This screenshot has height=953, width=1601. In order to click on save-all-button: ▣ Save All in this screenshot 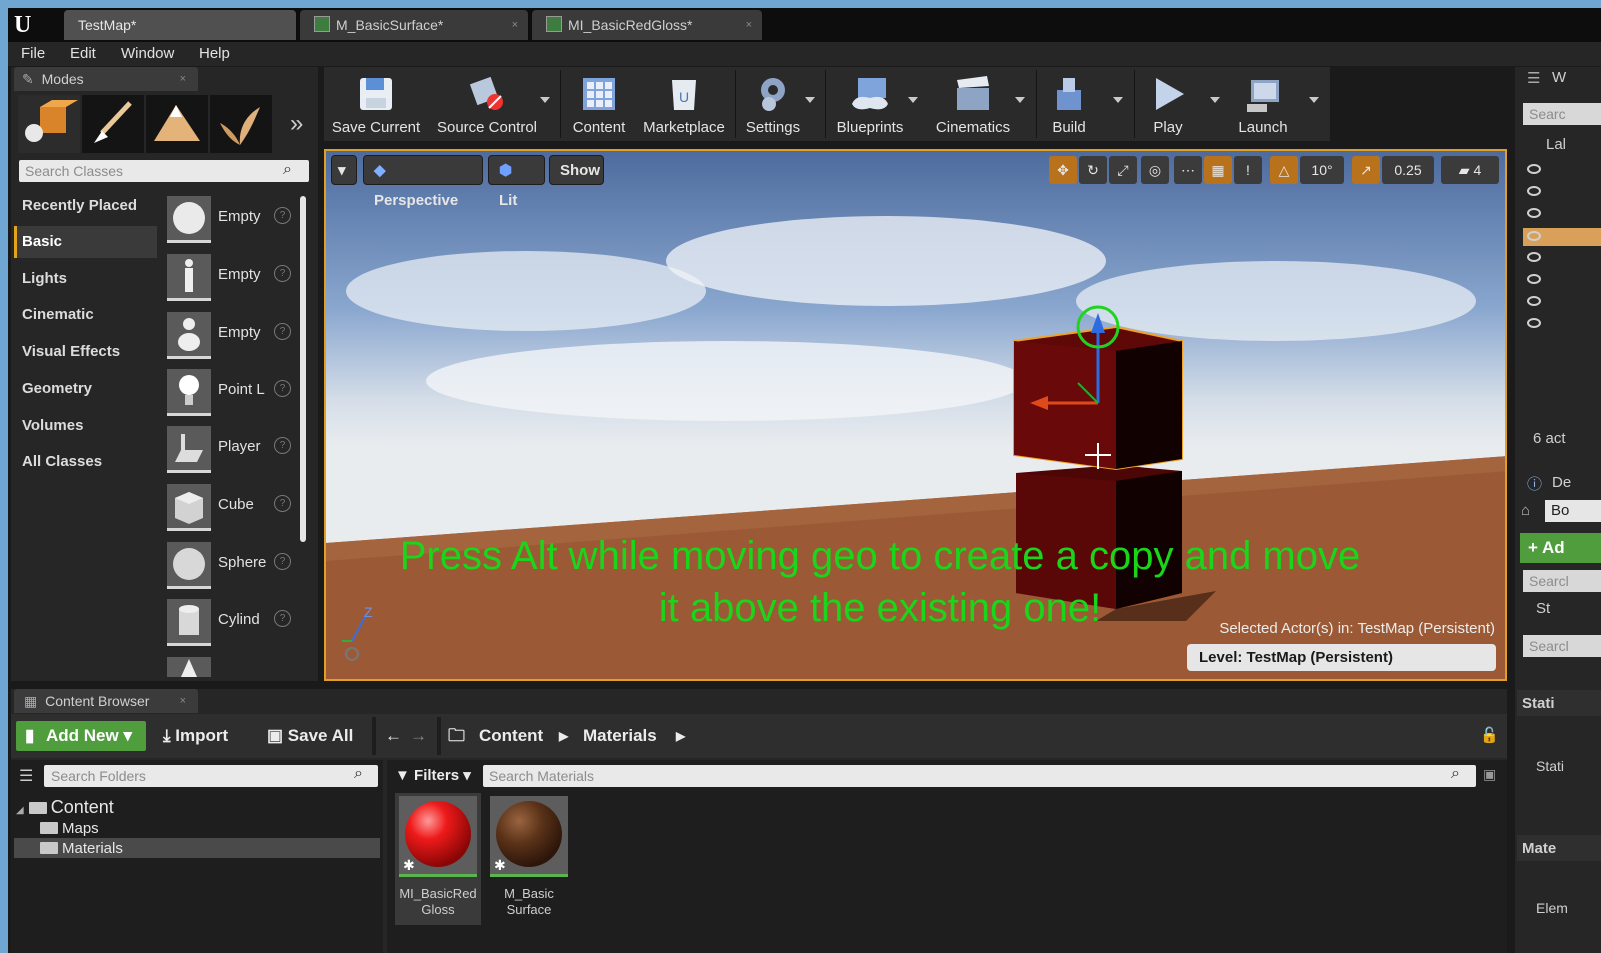, I will do `click(310, 736)`.